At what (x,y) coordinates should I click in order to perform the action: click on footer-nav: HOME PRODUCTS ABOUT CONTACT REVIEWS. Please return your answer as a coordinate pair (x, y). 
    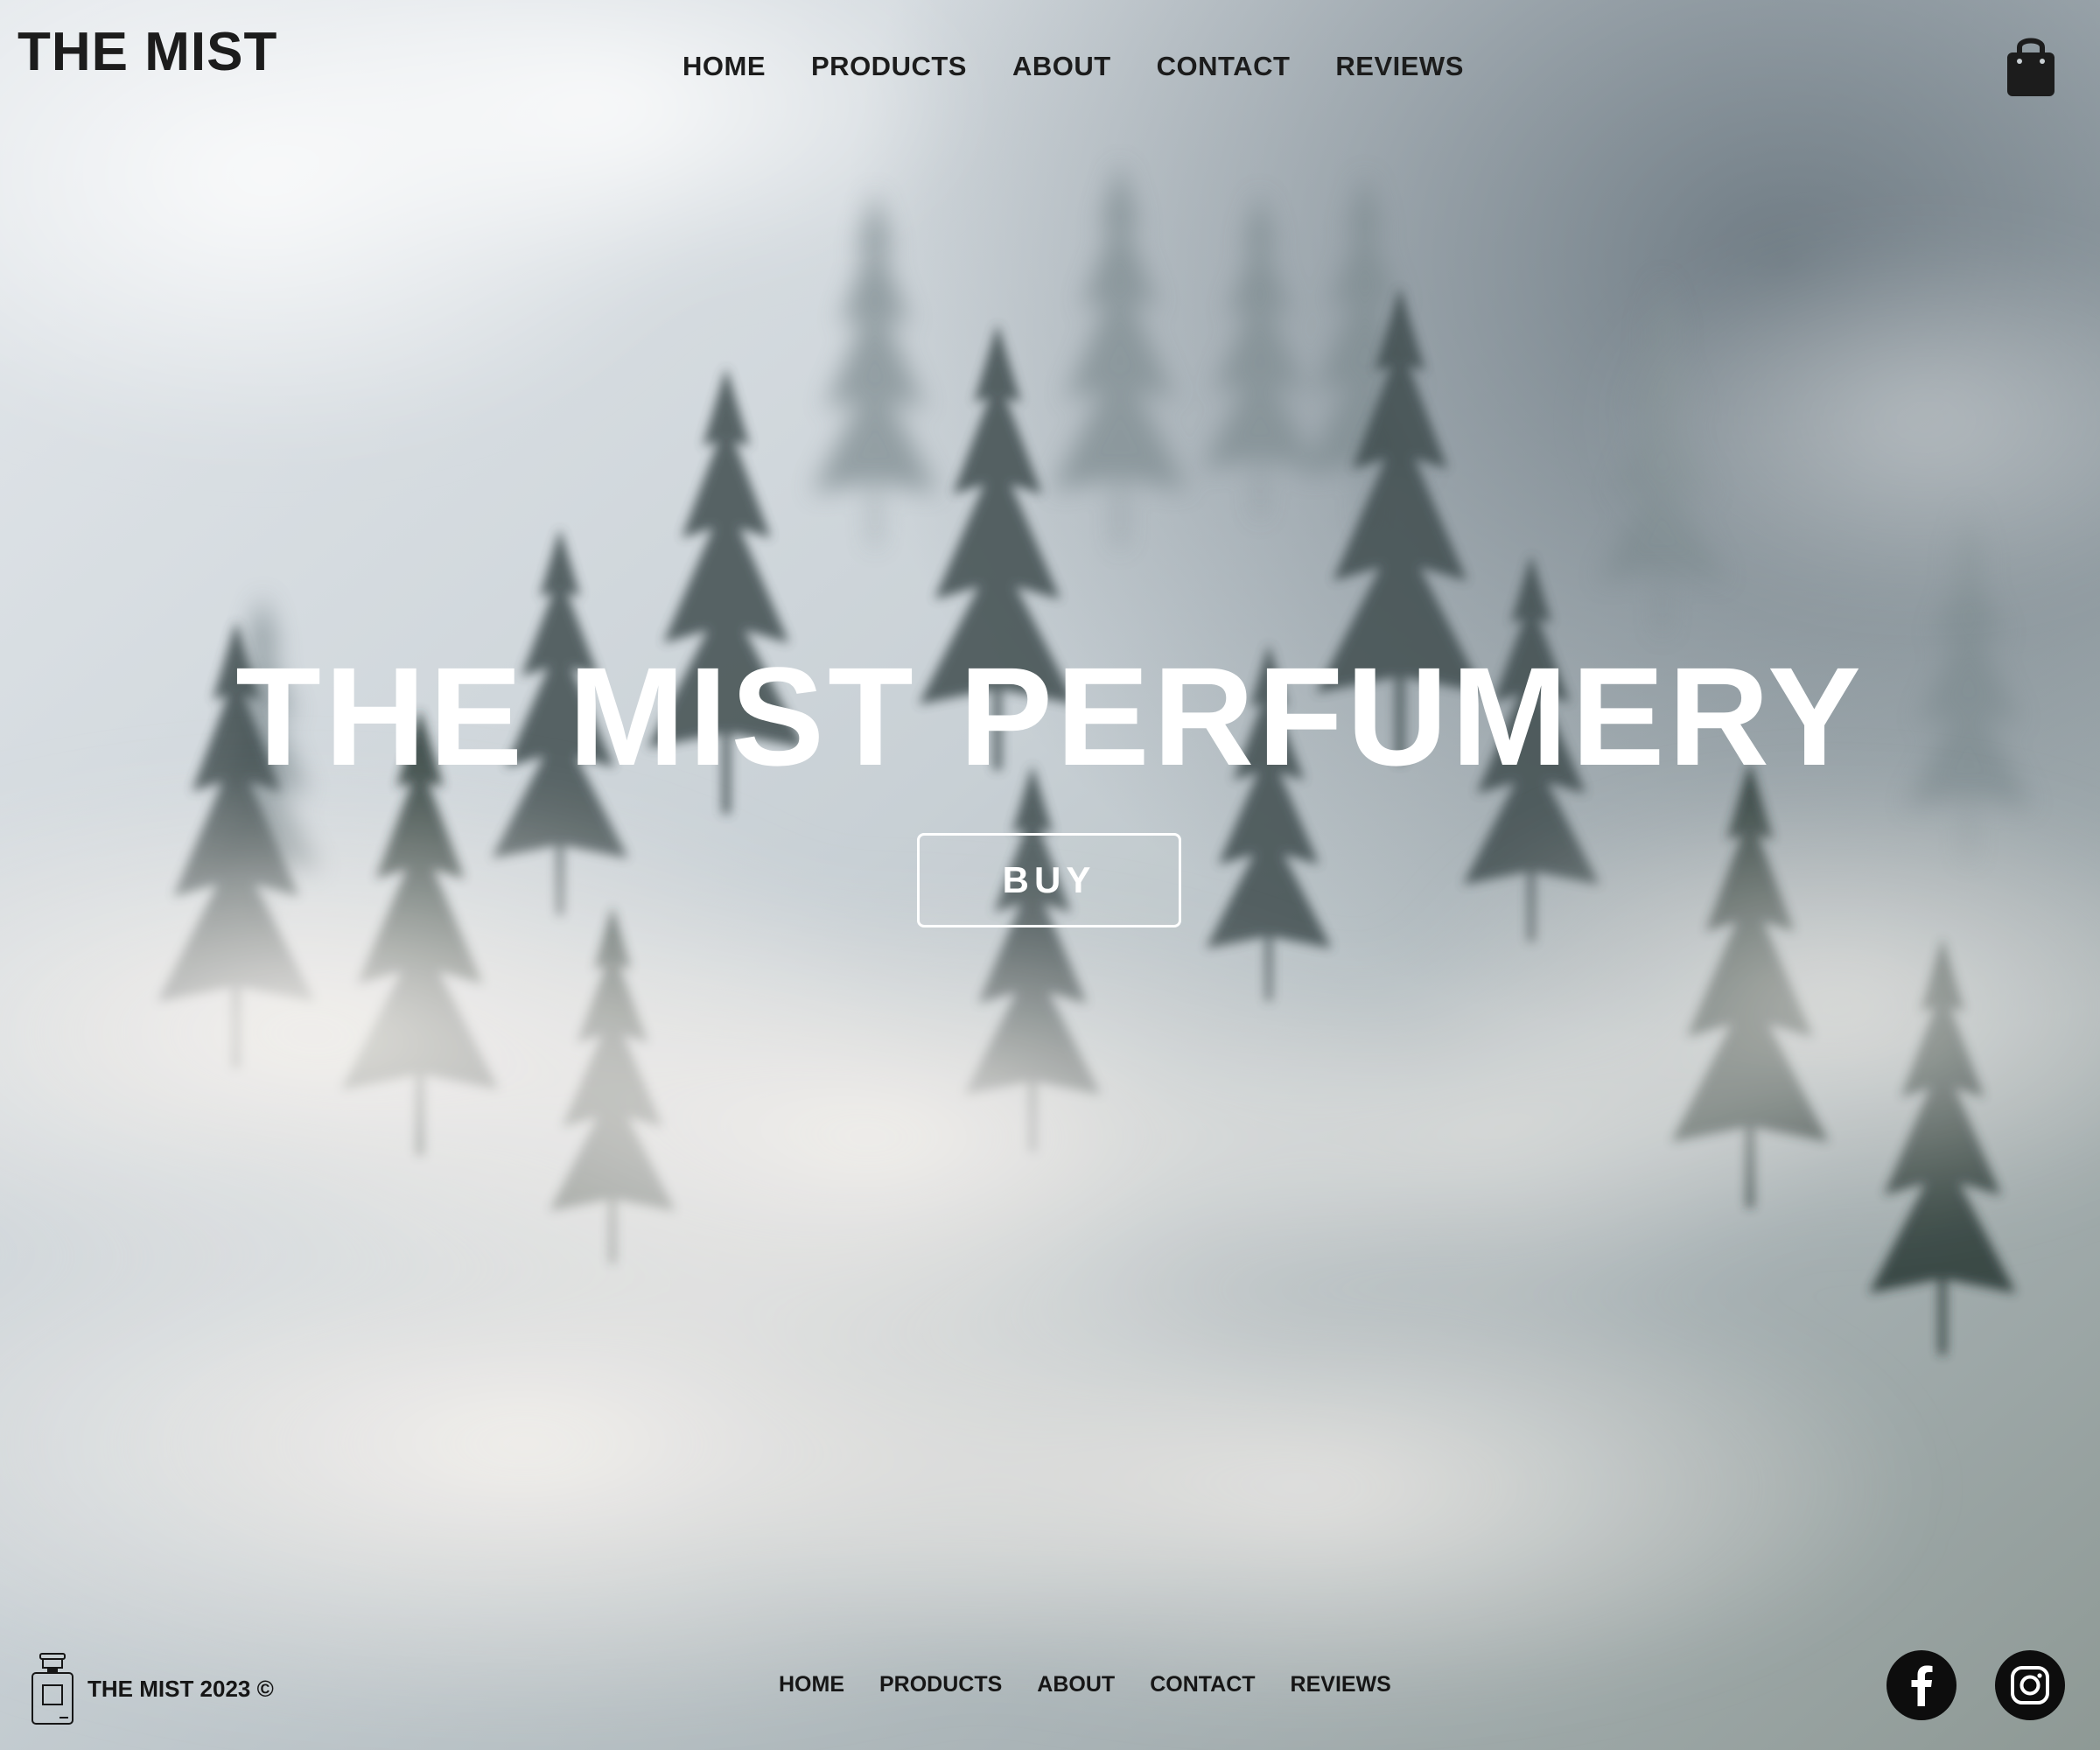
    Looking at the image, I should click on (1085, 1684).